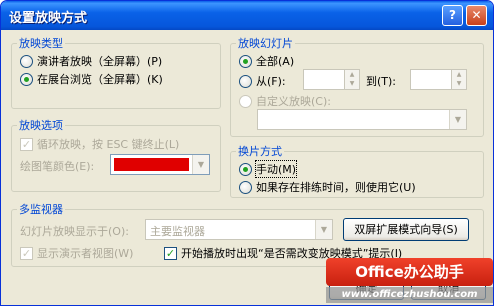  I want to click on radio-presenter: 演讲者放映（全屏幕）(P), so click(91, 61).